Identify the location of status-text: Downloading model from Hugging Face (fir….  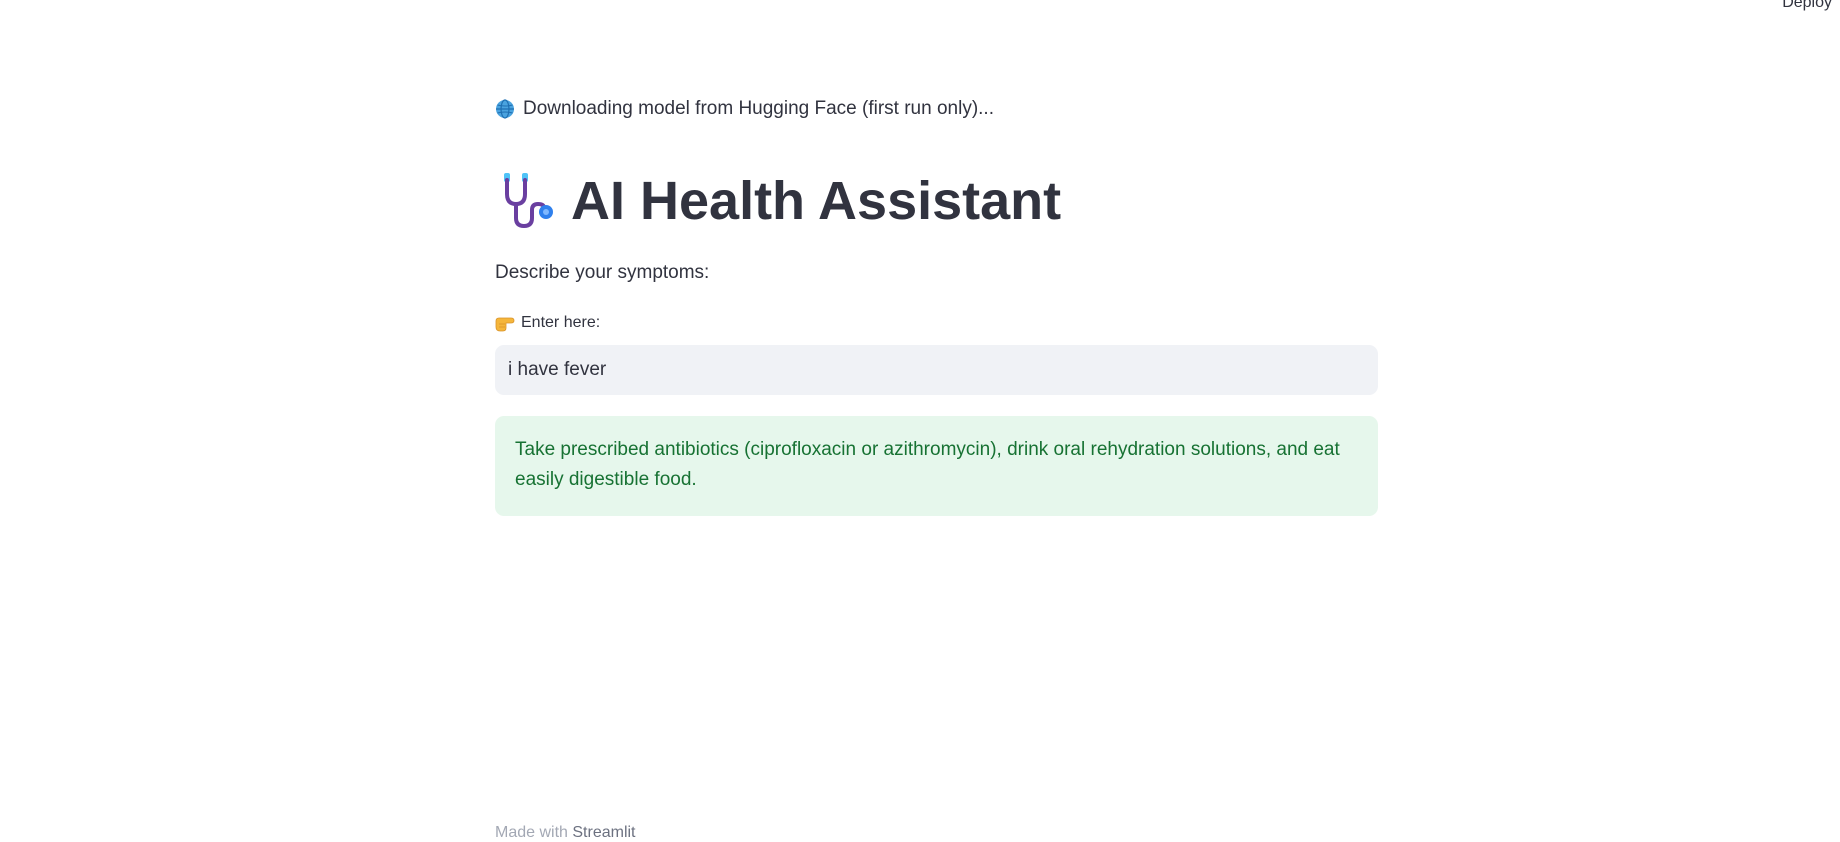
(758, 108).